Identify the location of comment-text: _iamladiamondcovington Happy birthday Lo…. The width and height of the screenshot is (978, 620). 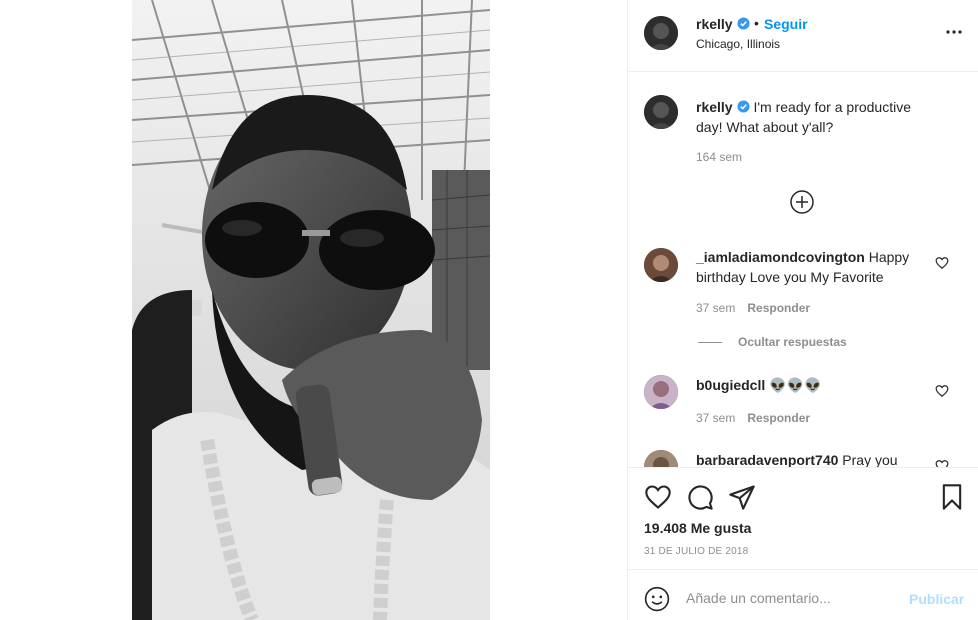
(816, 267).